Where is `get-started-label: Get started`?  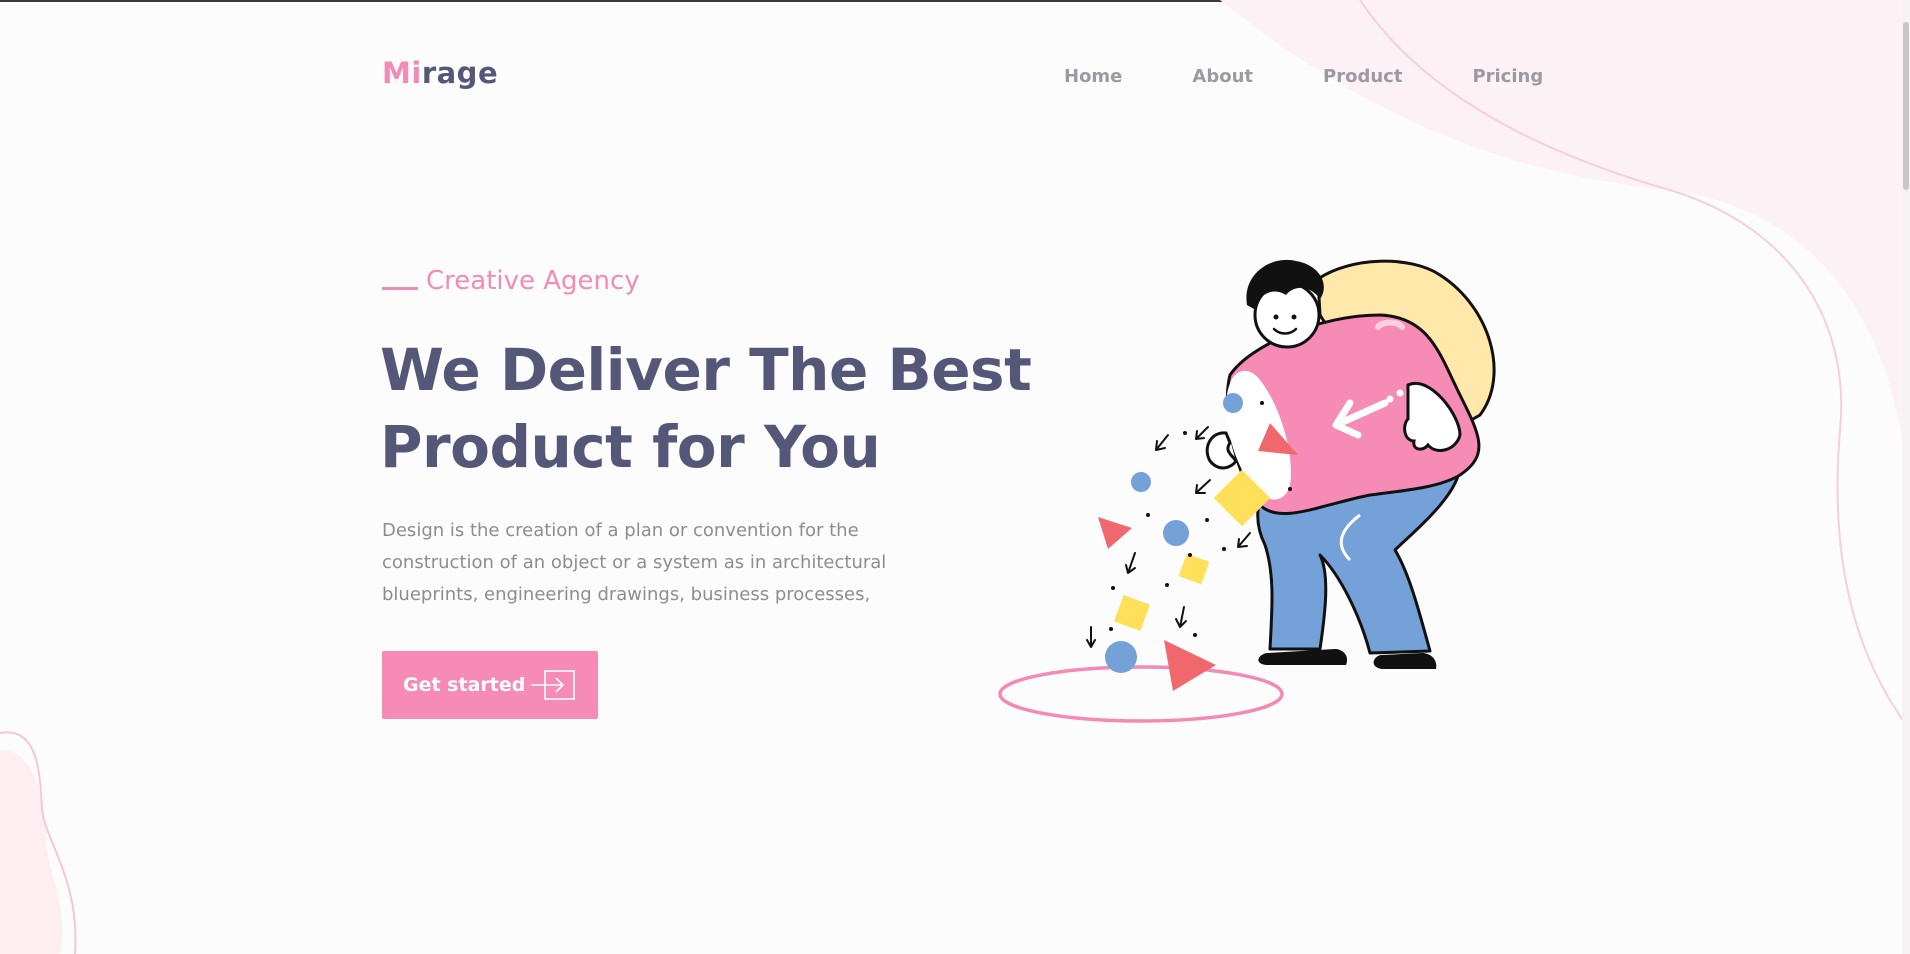 get-started-label: Get started is located at coordinates (464, 685).